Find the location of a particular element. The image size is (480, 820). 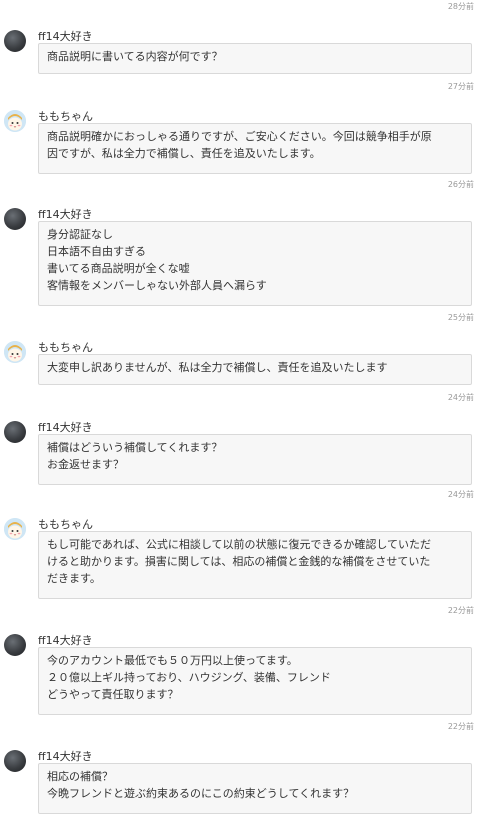

message-bubble: 補償はどういう補償してくれます？ お金返せます？ is located at coordinates (255, 459).